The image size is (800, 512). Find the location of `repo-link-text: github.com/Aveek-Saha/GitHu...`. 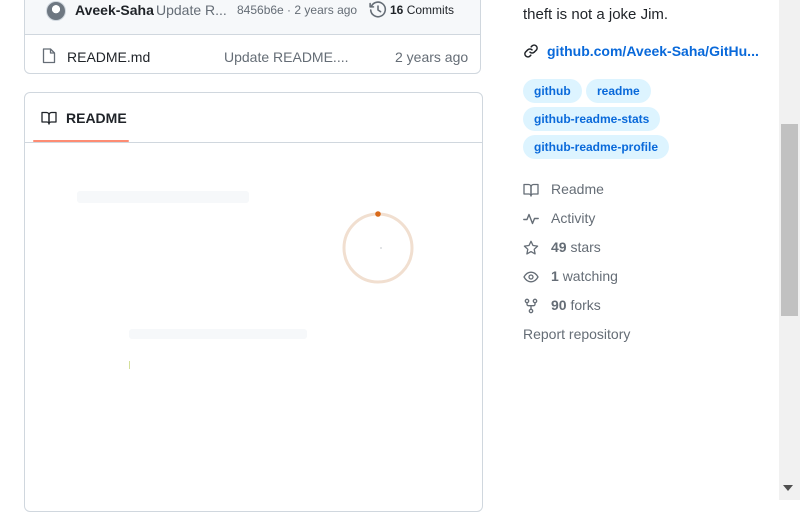

repo-link-text: github.com/Aveek-Saha/GitHu... is located at coordinates (653, 51).